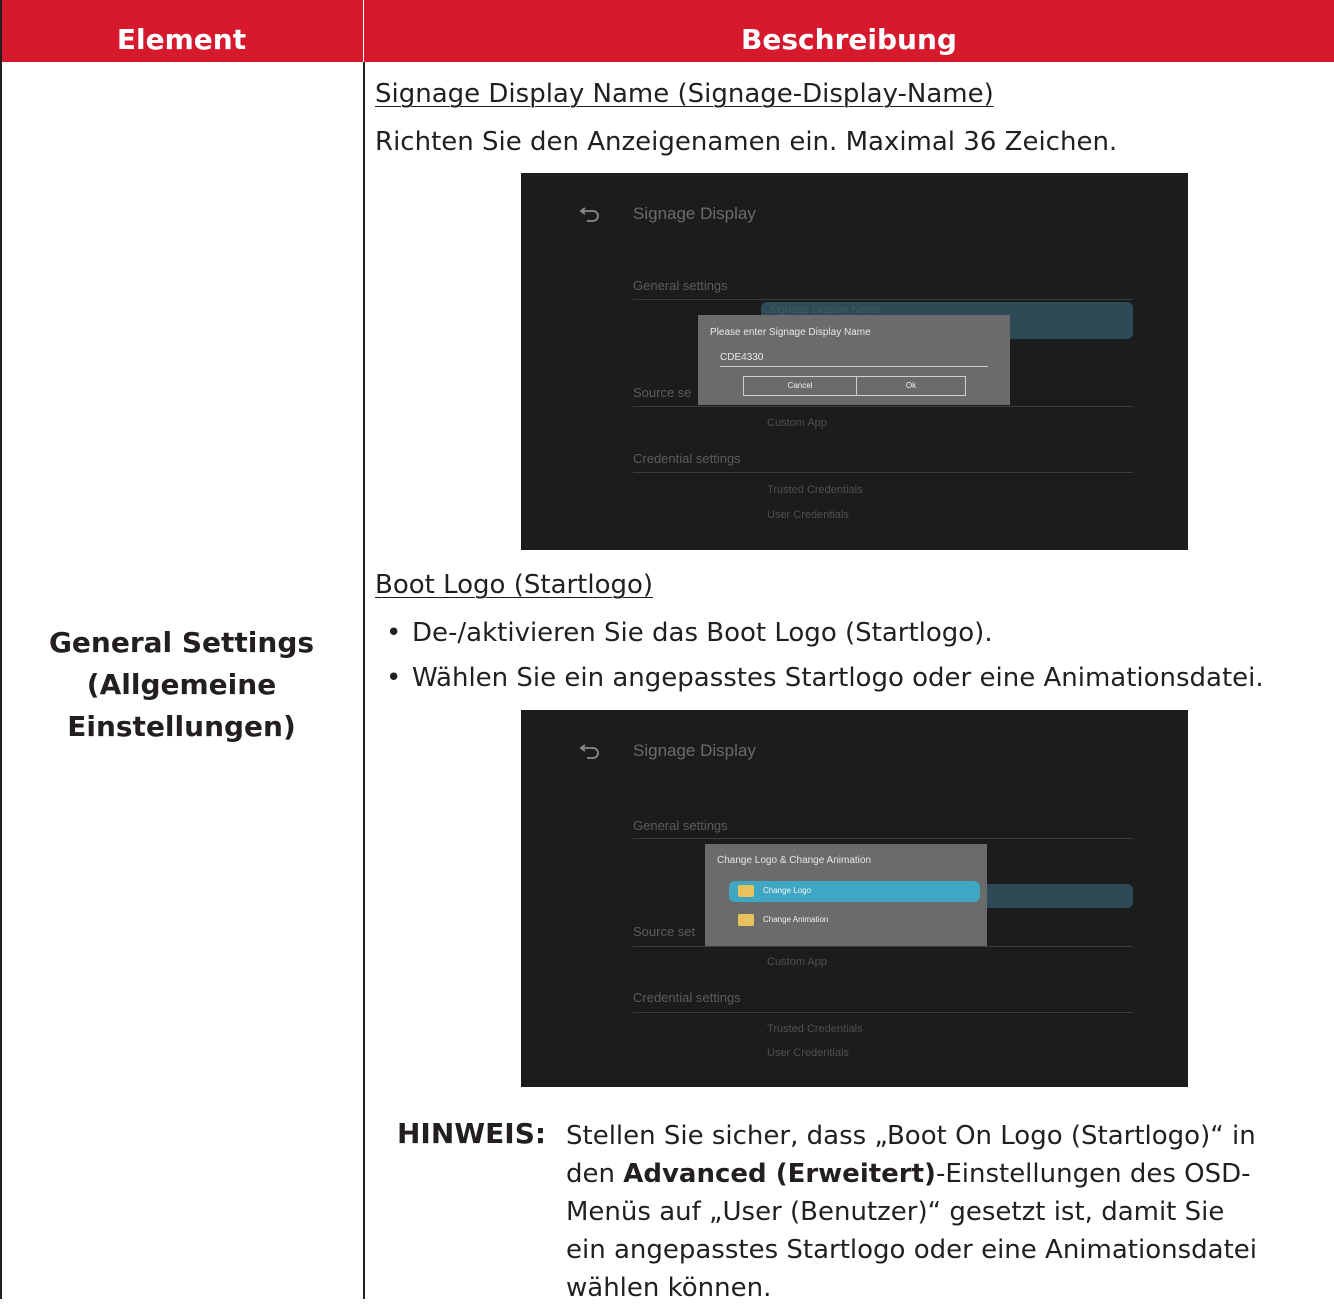 Image resolution: width=1334 pixels, height=1307 pixels. I want to click on cancel-button: Cancel, so click(800, 386).